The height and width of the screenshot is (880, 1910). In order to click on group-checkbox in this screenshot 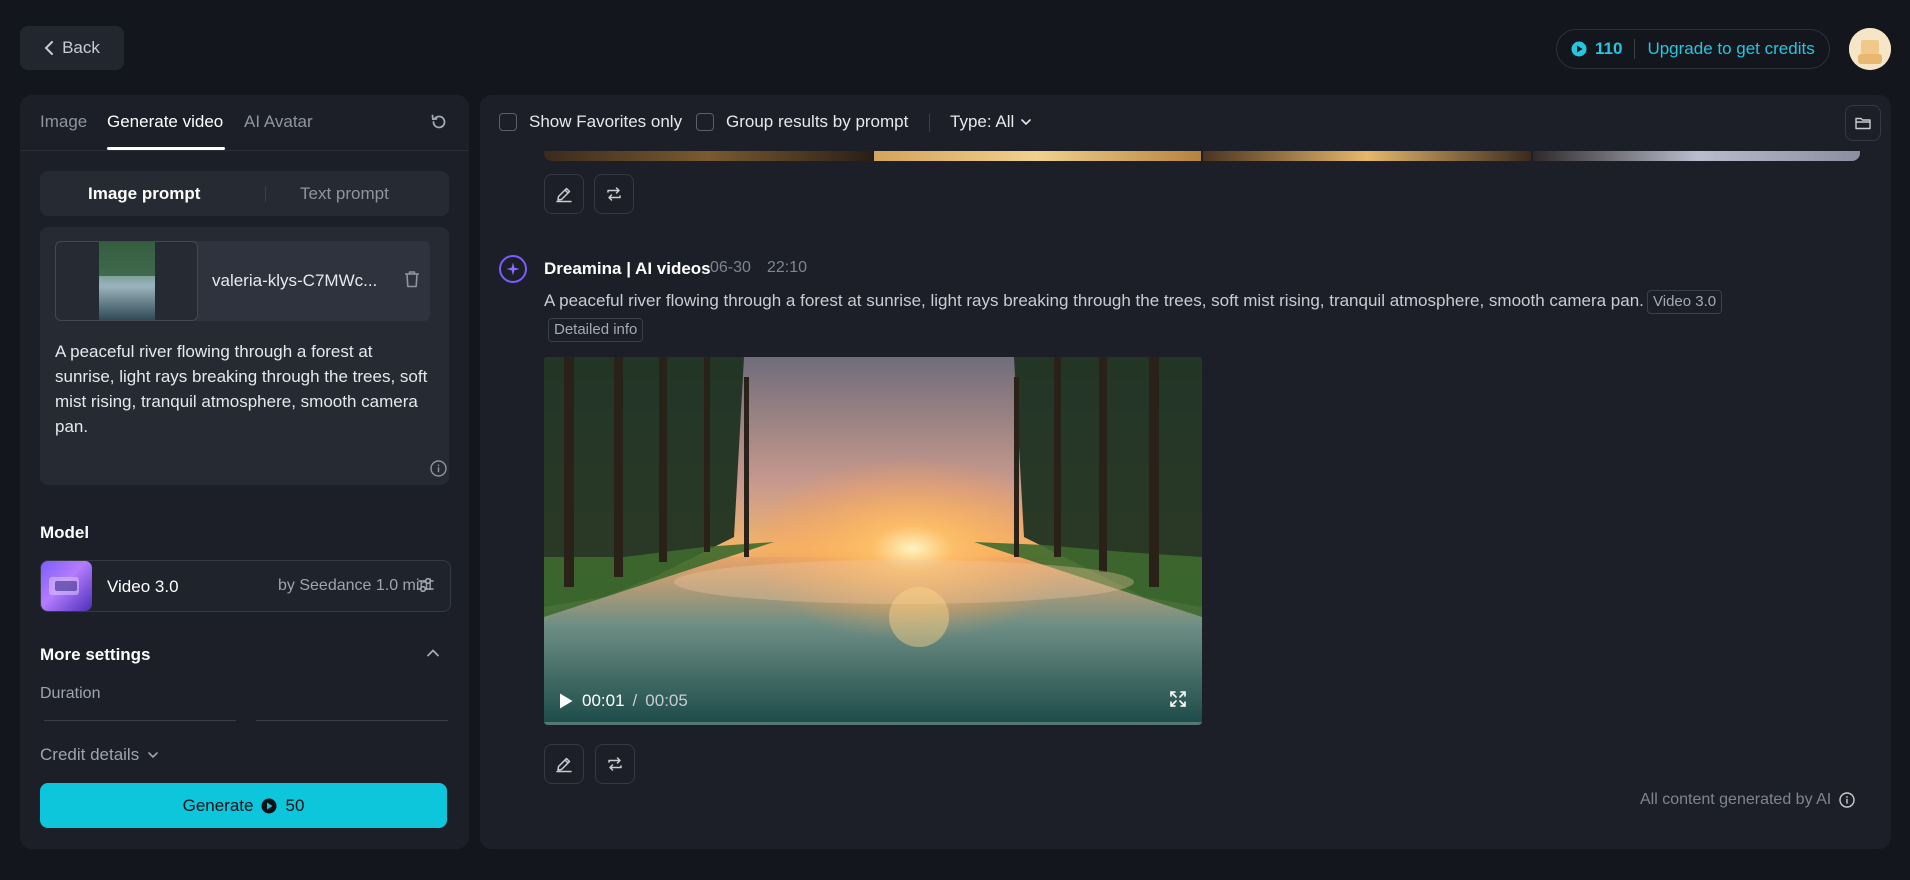, I will do `click(705, 122)`.